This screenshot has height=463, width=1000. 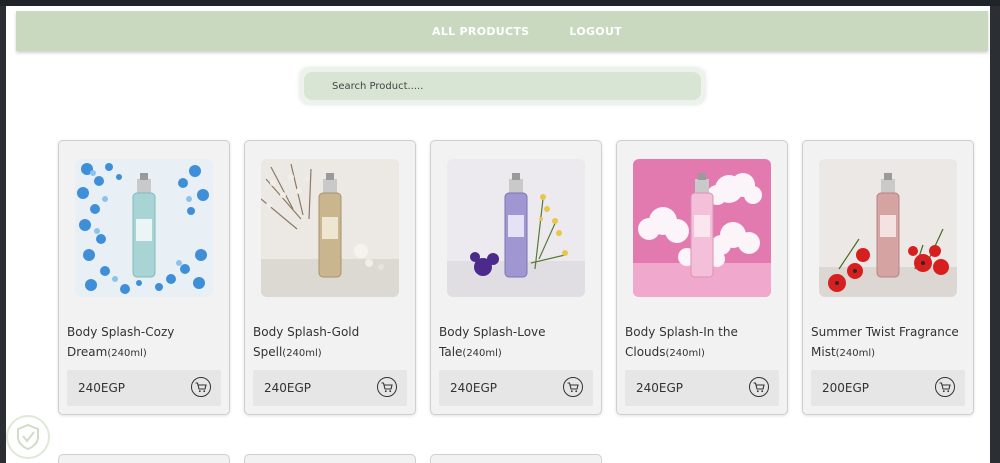 What do you see at coordinates (147, 343) in the screenshot?
I see `product-title: Body Splash-Cozy Dream(240ml)` at bounding box center [147, 343].